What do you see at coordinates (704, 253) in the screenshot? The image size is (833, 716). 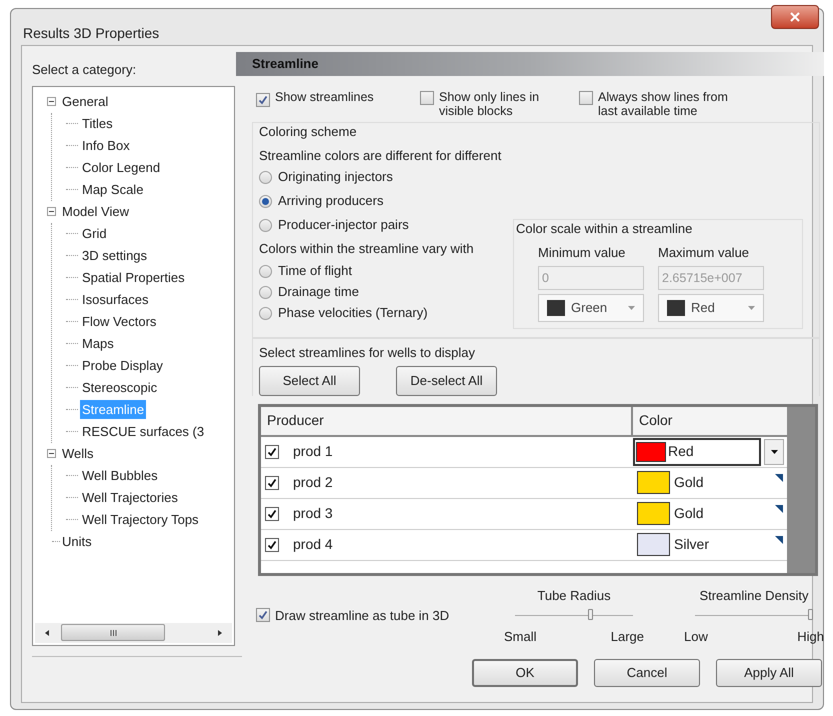 I see `field-label: Maximum value` at bounding box center [704, 253].